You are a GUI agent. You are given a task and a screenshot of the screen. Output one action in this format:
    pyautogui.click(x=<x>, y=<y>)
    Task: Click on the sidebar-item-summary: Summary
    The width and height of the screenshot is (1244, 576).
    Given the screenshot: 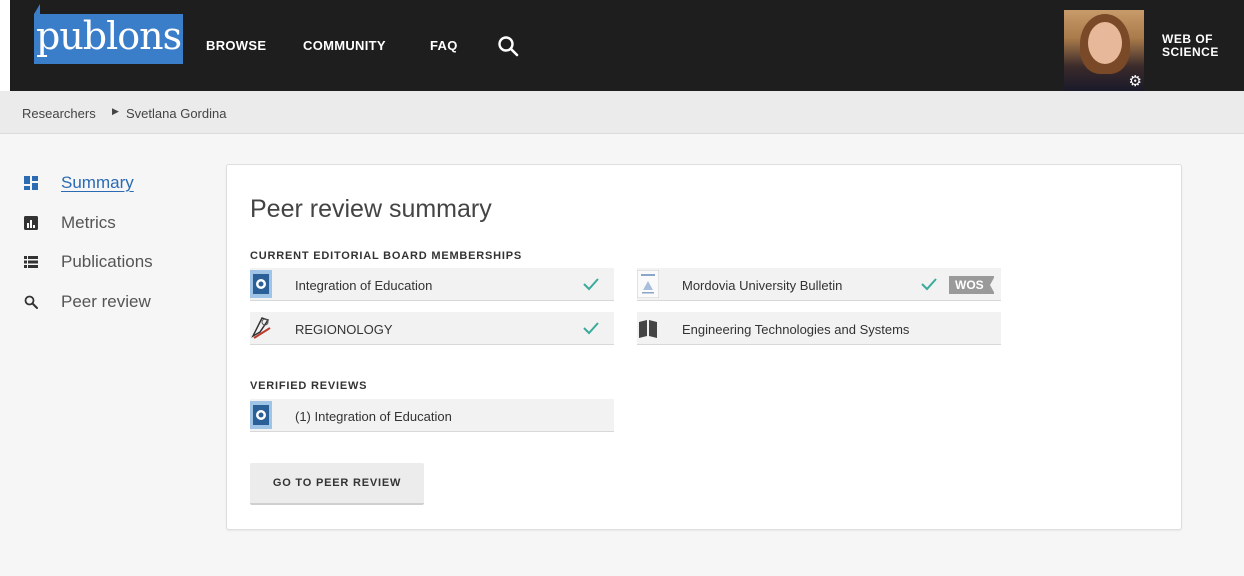 What is the action you would take?
    pyautogui.click(x=79, y=183)
    